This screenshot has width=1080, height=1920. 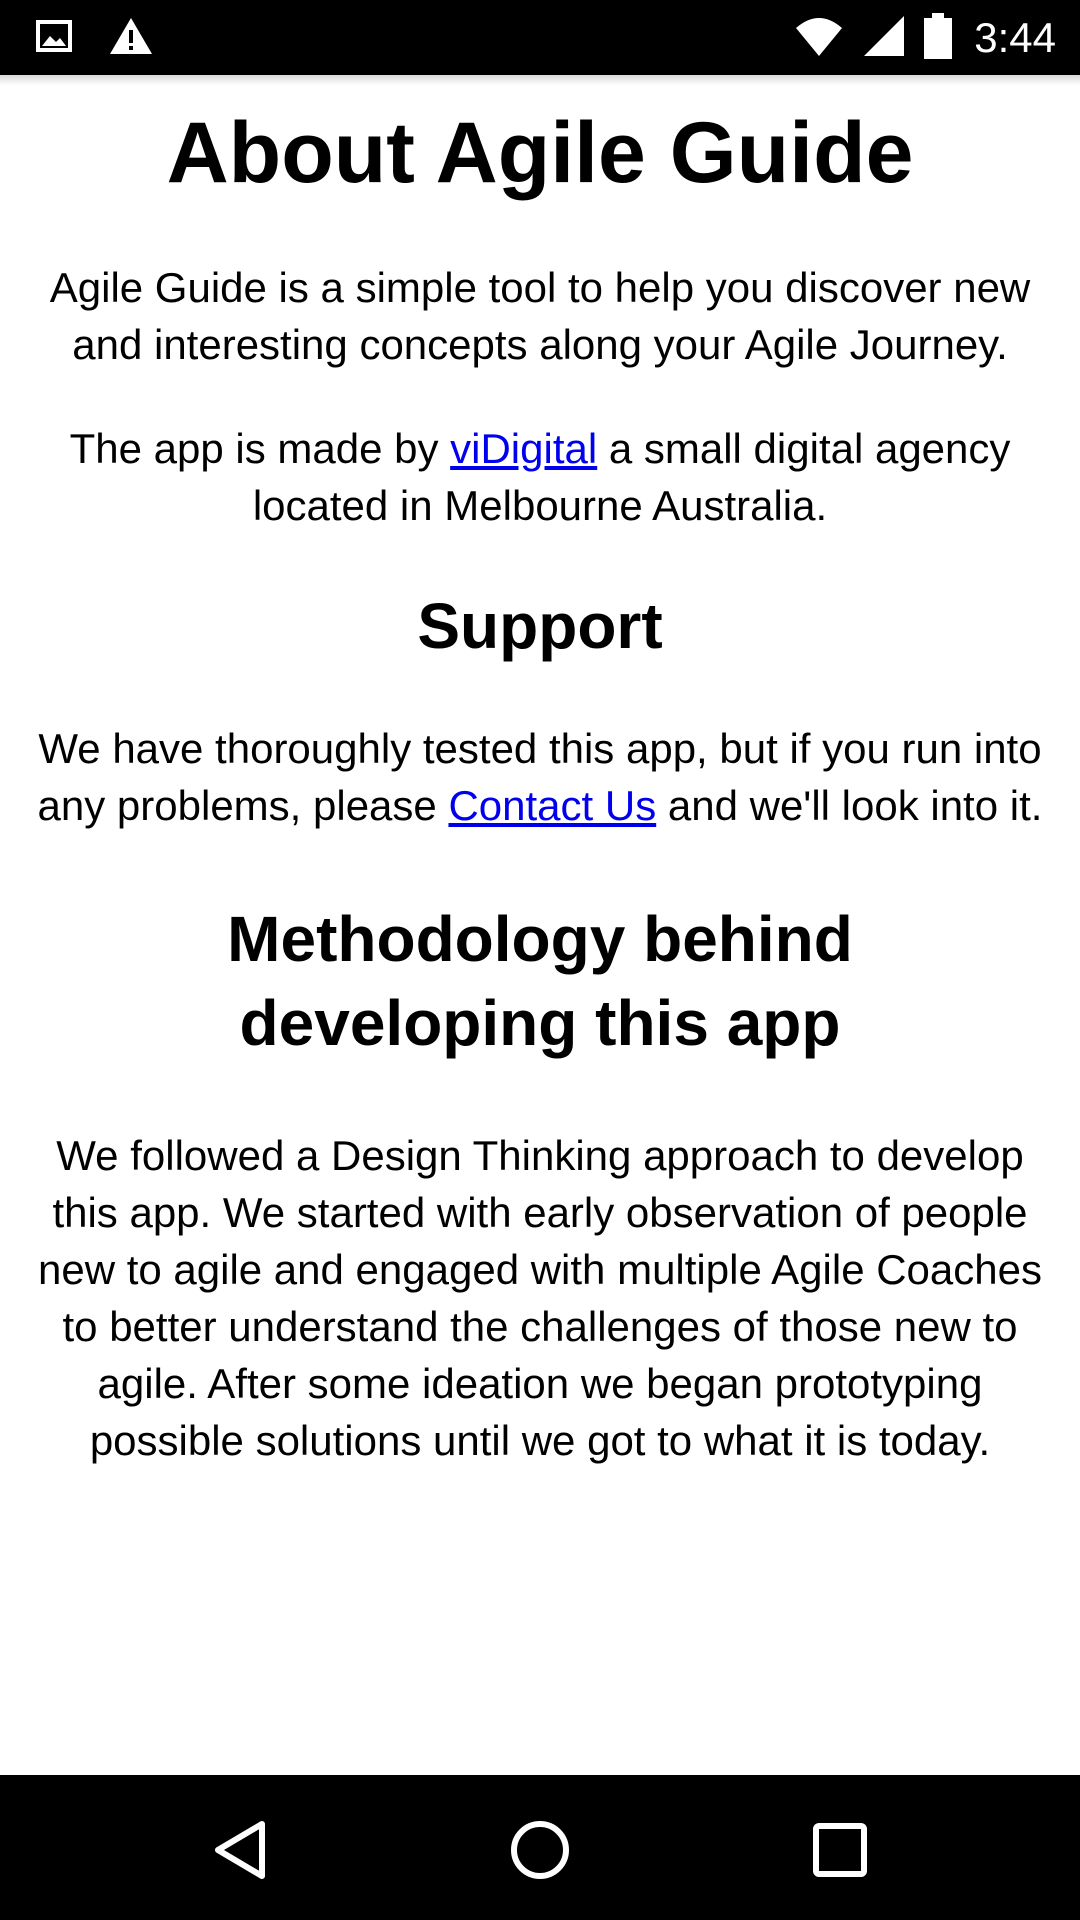 What do you see at coordinates (938, 38) in the screenshot?
I see `battery-icon` at bounding box center [938, 38].